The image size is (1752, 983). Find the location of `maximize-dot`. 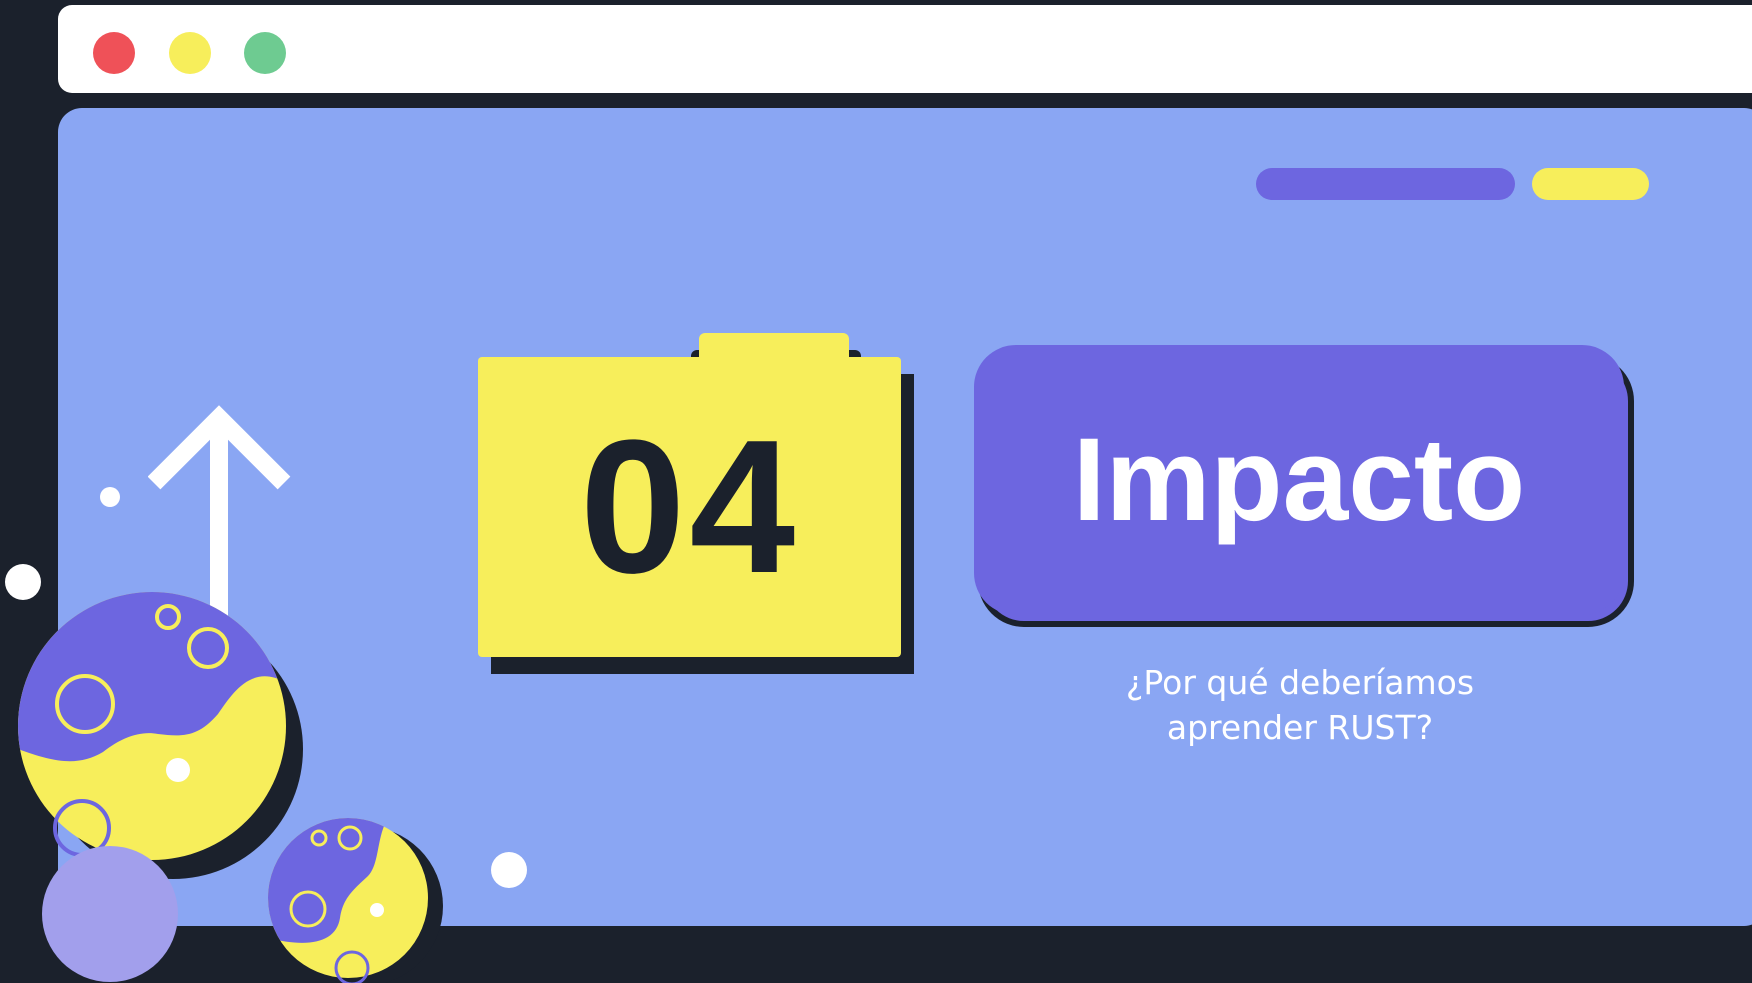

maximize-dot is located at coordinates (265, 53).